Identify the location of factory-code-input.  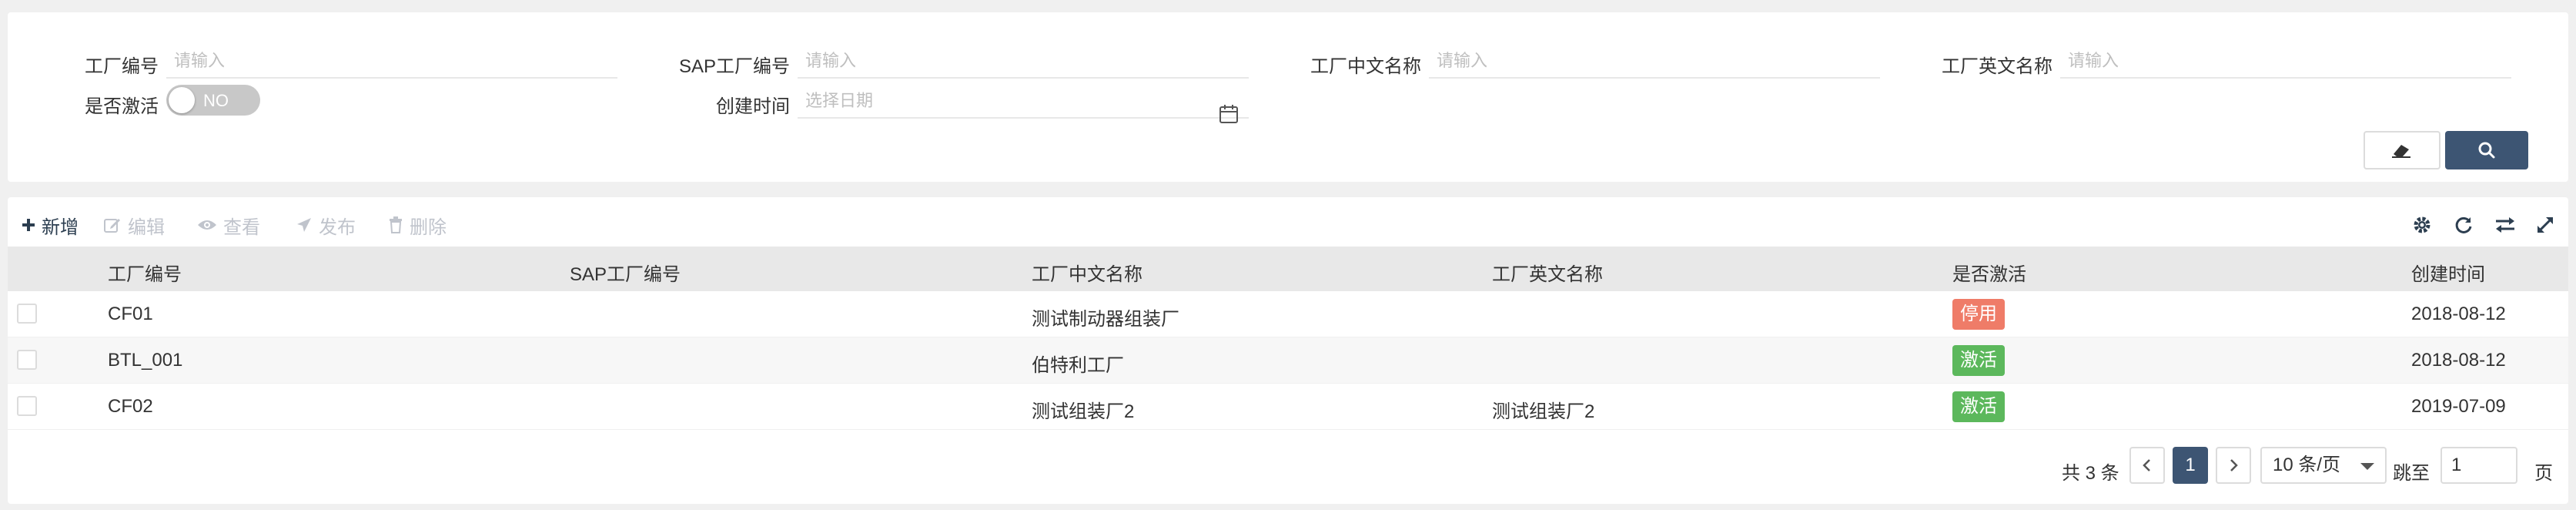
(392, 62).